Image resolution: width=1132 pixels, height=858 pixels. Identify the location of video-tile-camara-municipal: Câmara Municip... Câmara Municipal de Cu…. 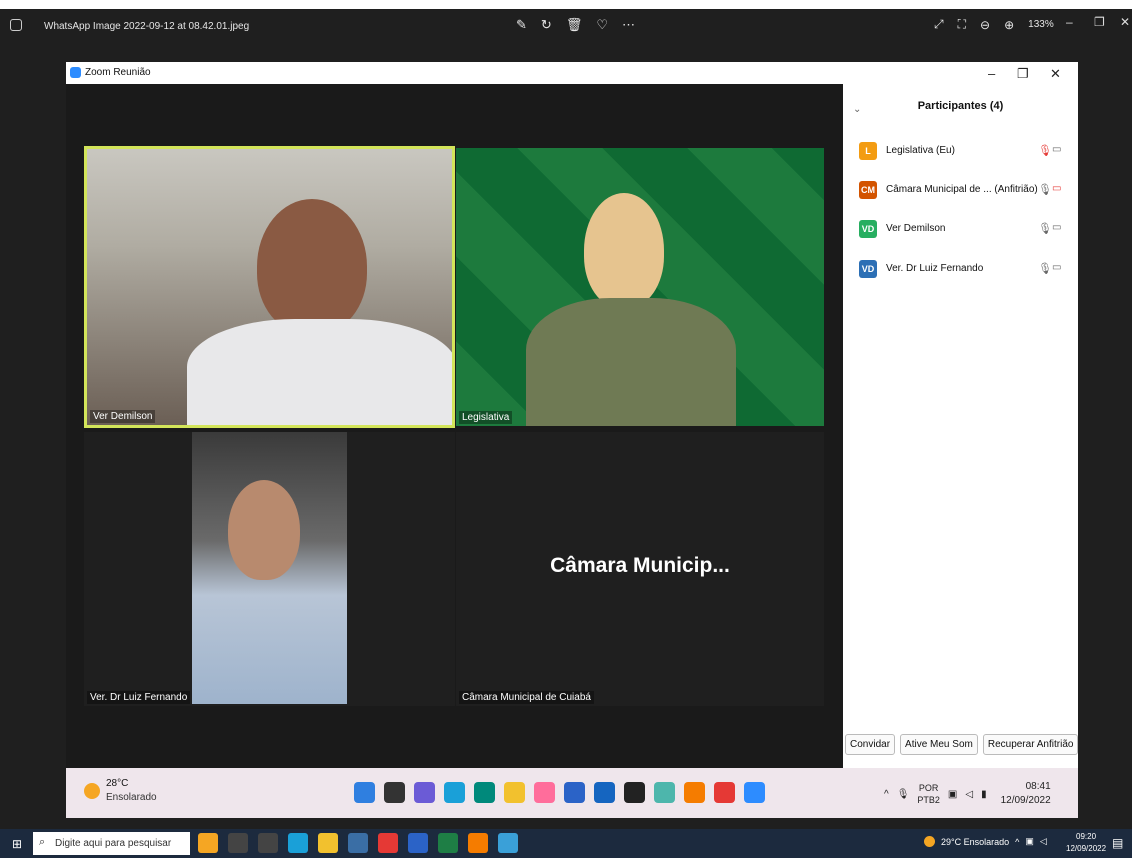
(640, 569).